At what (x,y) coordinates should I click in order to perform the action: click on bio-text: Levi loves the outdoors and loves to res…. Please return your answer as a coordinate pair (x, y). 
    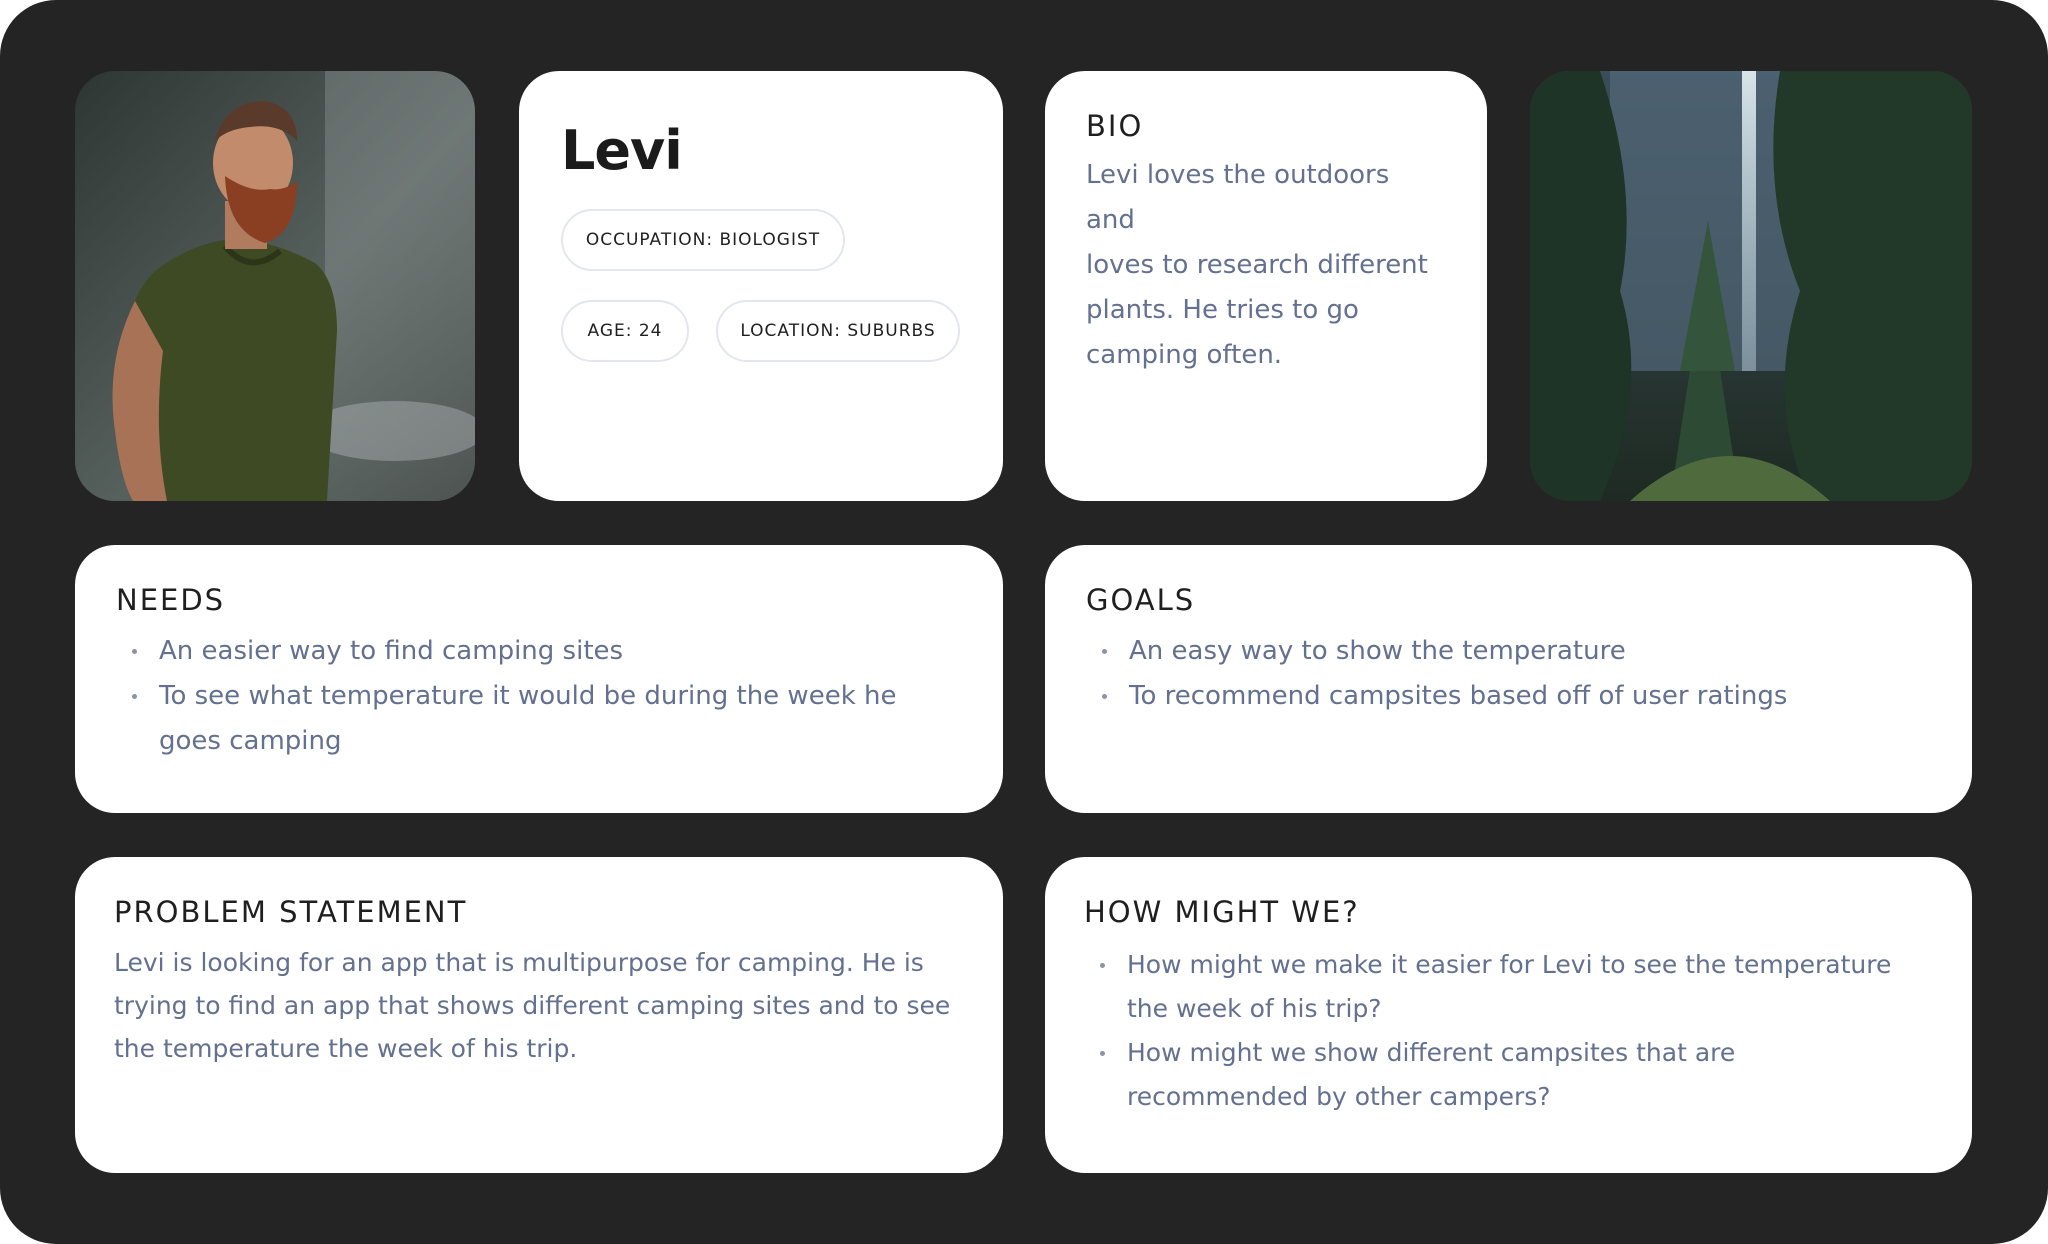
    Looking at the image, I should click on (1266, 265).